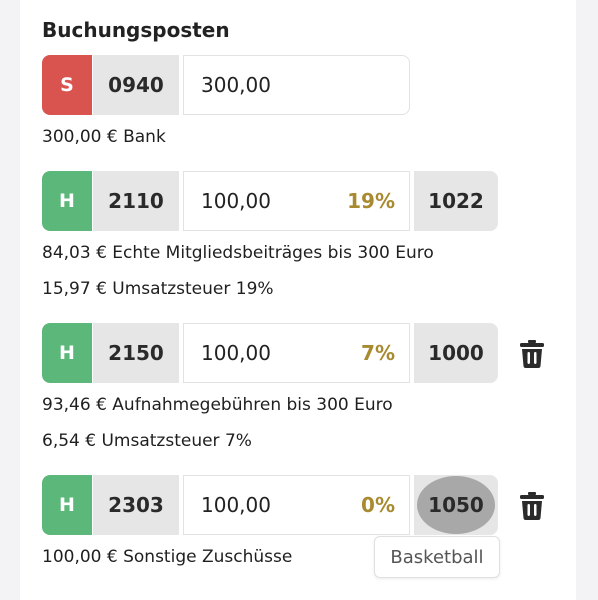 The width and height of the screenshot is (598, 600). I want to click on tax-rate: 19%, so click(371, 201).